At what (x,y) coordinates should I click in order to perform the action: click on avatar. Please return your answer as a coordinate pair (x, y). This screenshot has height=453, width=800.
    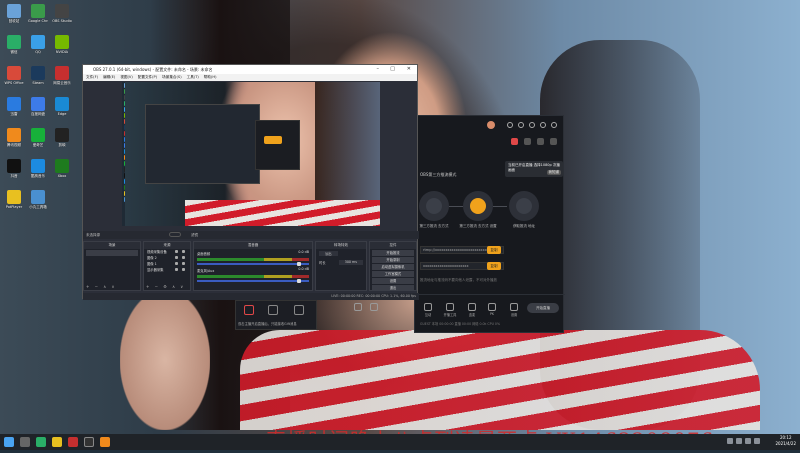
    Looking at the image, I should click on (491, 125).